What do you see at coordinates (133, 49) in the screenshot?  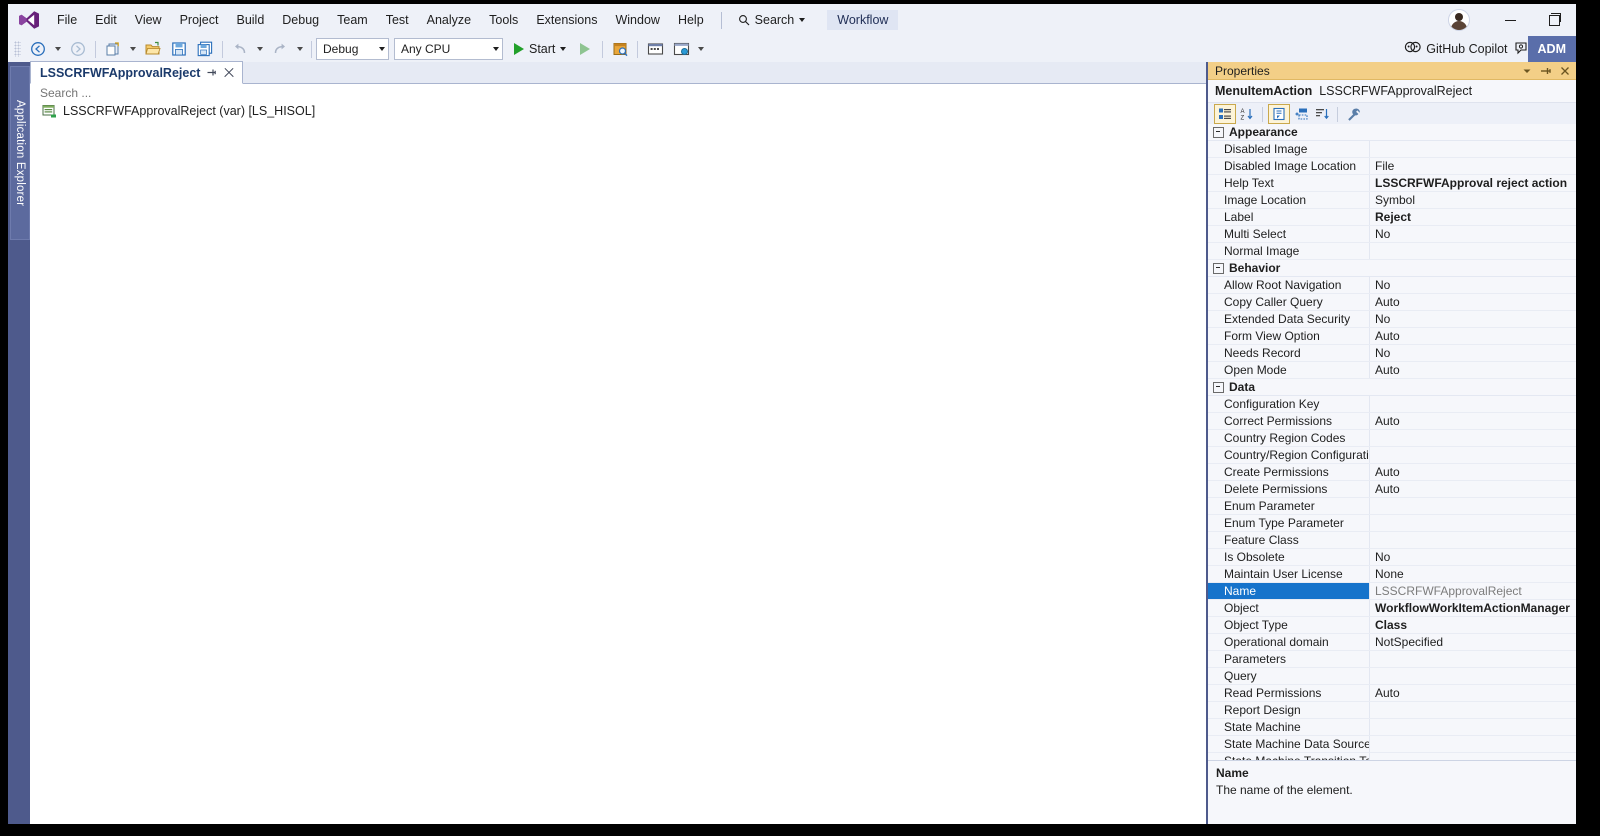 I see `new-project-caret-icon` at bounding box center [133, 49].